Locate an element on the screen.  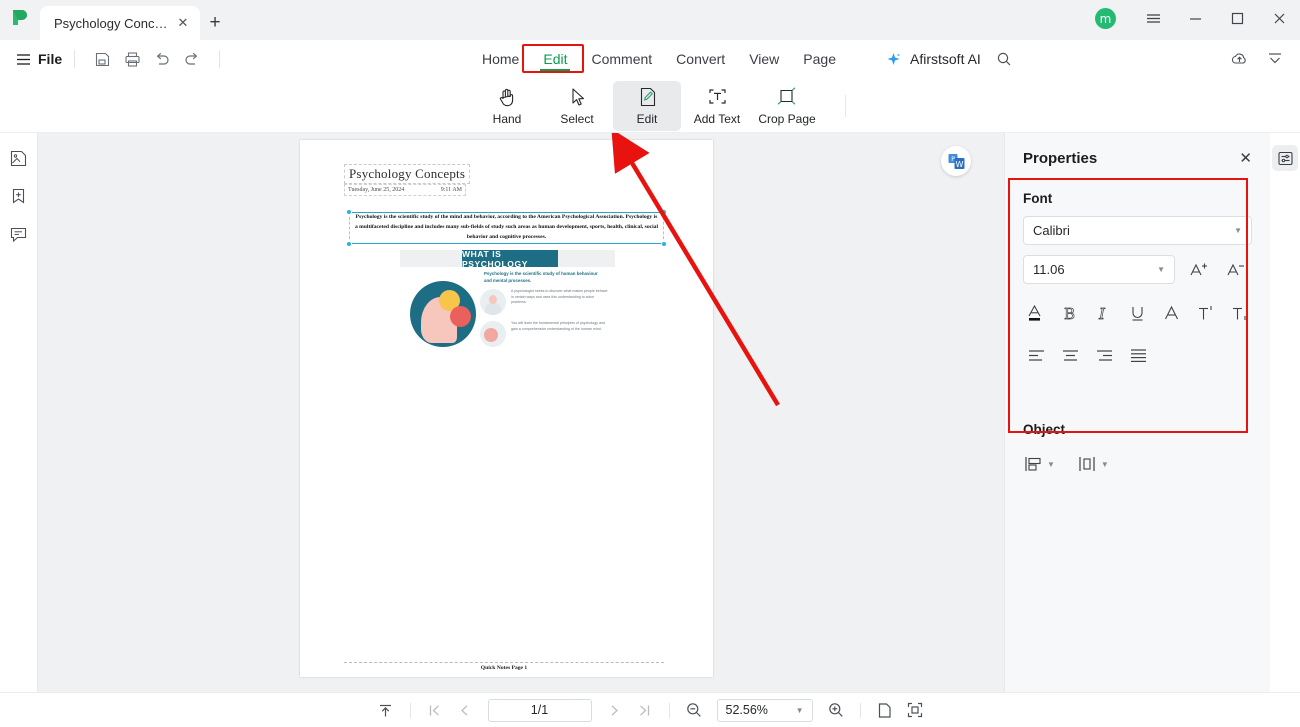
menu-tab-edit: Edit is located at coordinates (555, 59).